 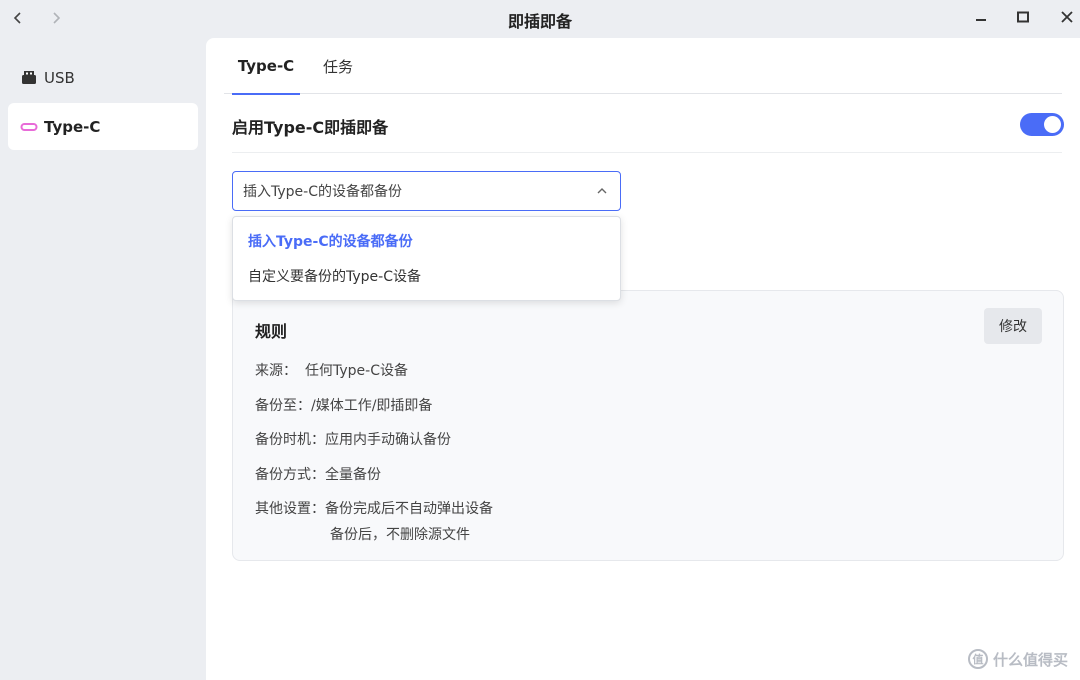 I want to click on rule-timing-key: 备份时机：, so click(x=290, y=440).